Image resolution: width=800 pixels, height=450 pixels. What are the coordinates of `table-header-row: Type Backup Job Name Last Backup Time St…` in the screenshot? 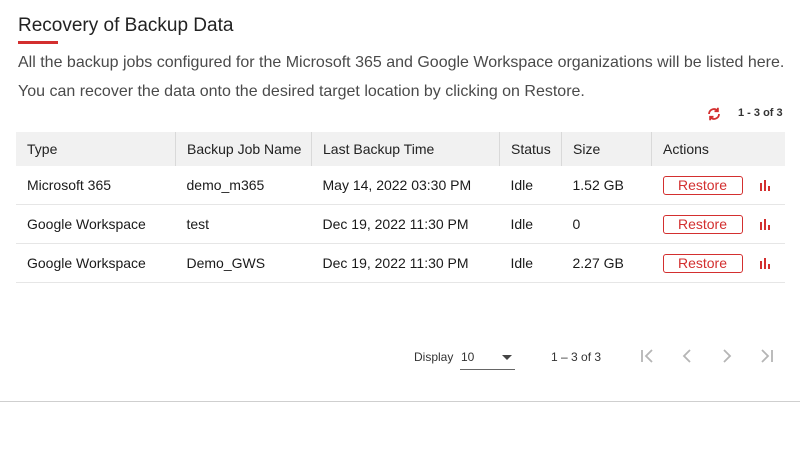 It's located at (400, 149).